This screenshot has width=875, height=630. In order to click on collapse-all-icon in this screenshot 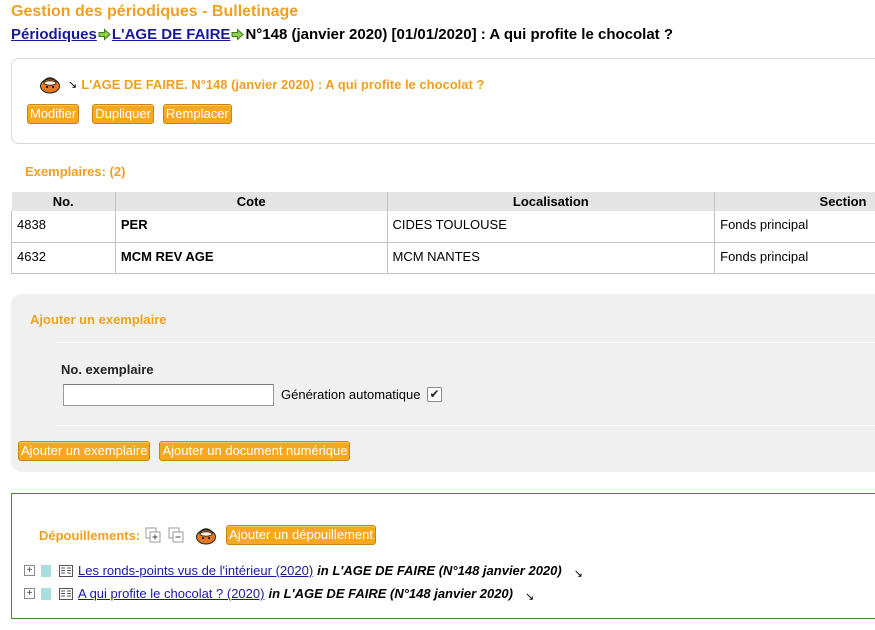, I will do `click(177, 535)`.